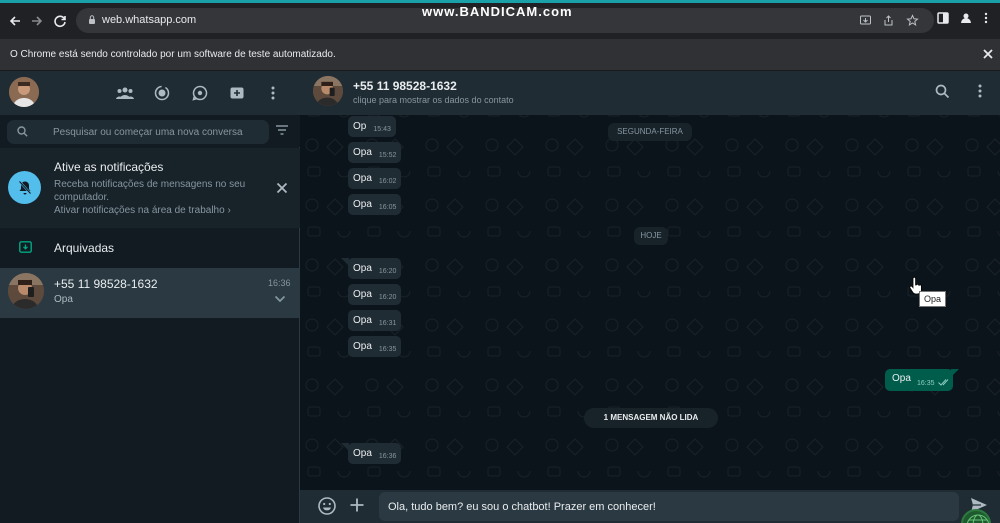 The height and width of the screenshot is (523, 1000). What do you see at coordinates (372, 126) in the screenshot?
I see `incoming-message: Op 15:43` at bounding box center [372, 126].